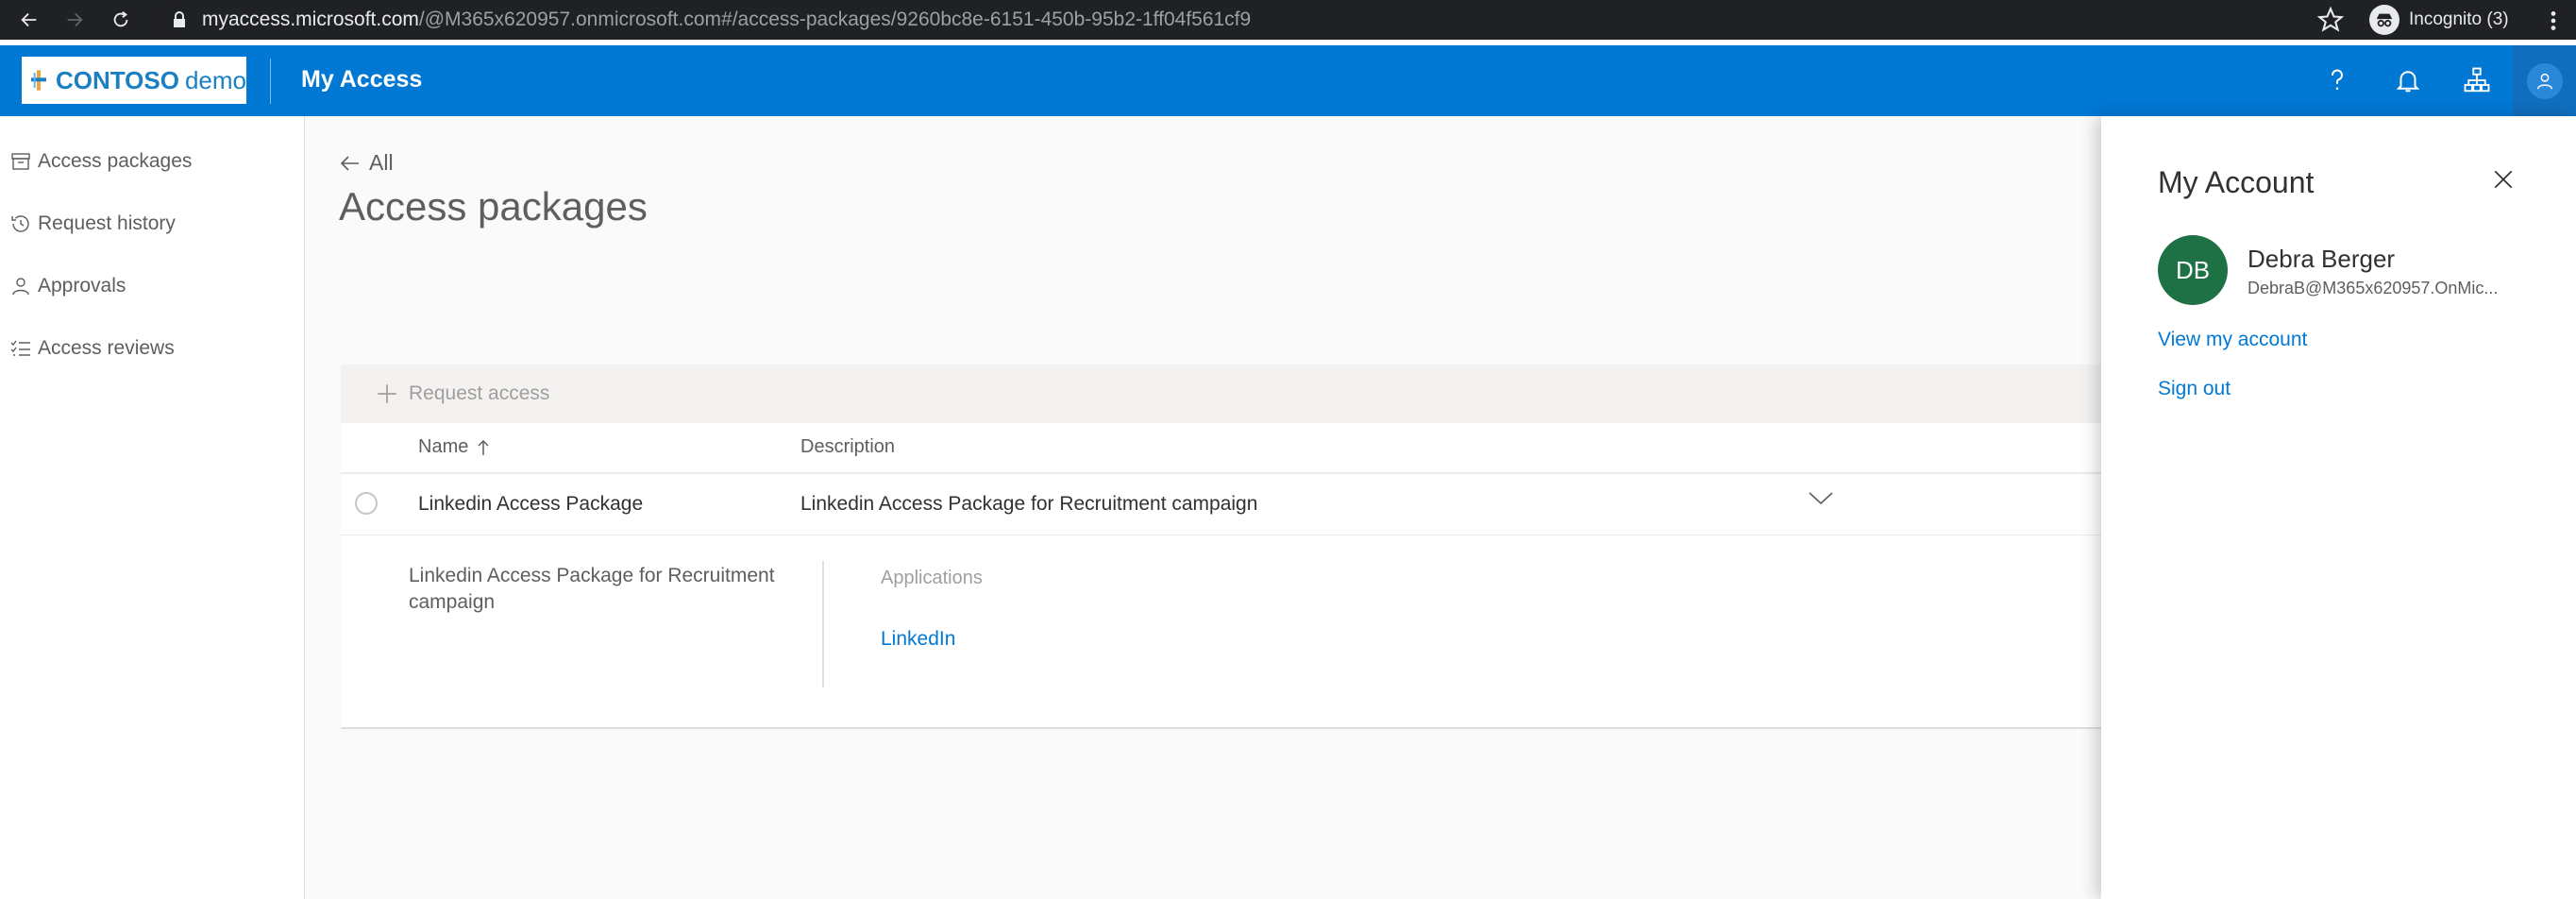 The width and height of the screenshot is (2576, 899). What do you see at coordinates (2330, 20) in the screenshot?
I see `bookmark-star-icon` at bounding box center [2330, 20].